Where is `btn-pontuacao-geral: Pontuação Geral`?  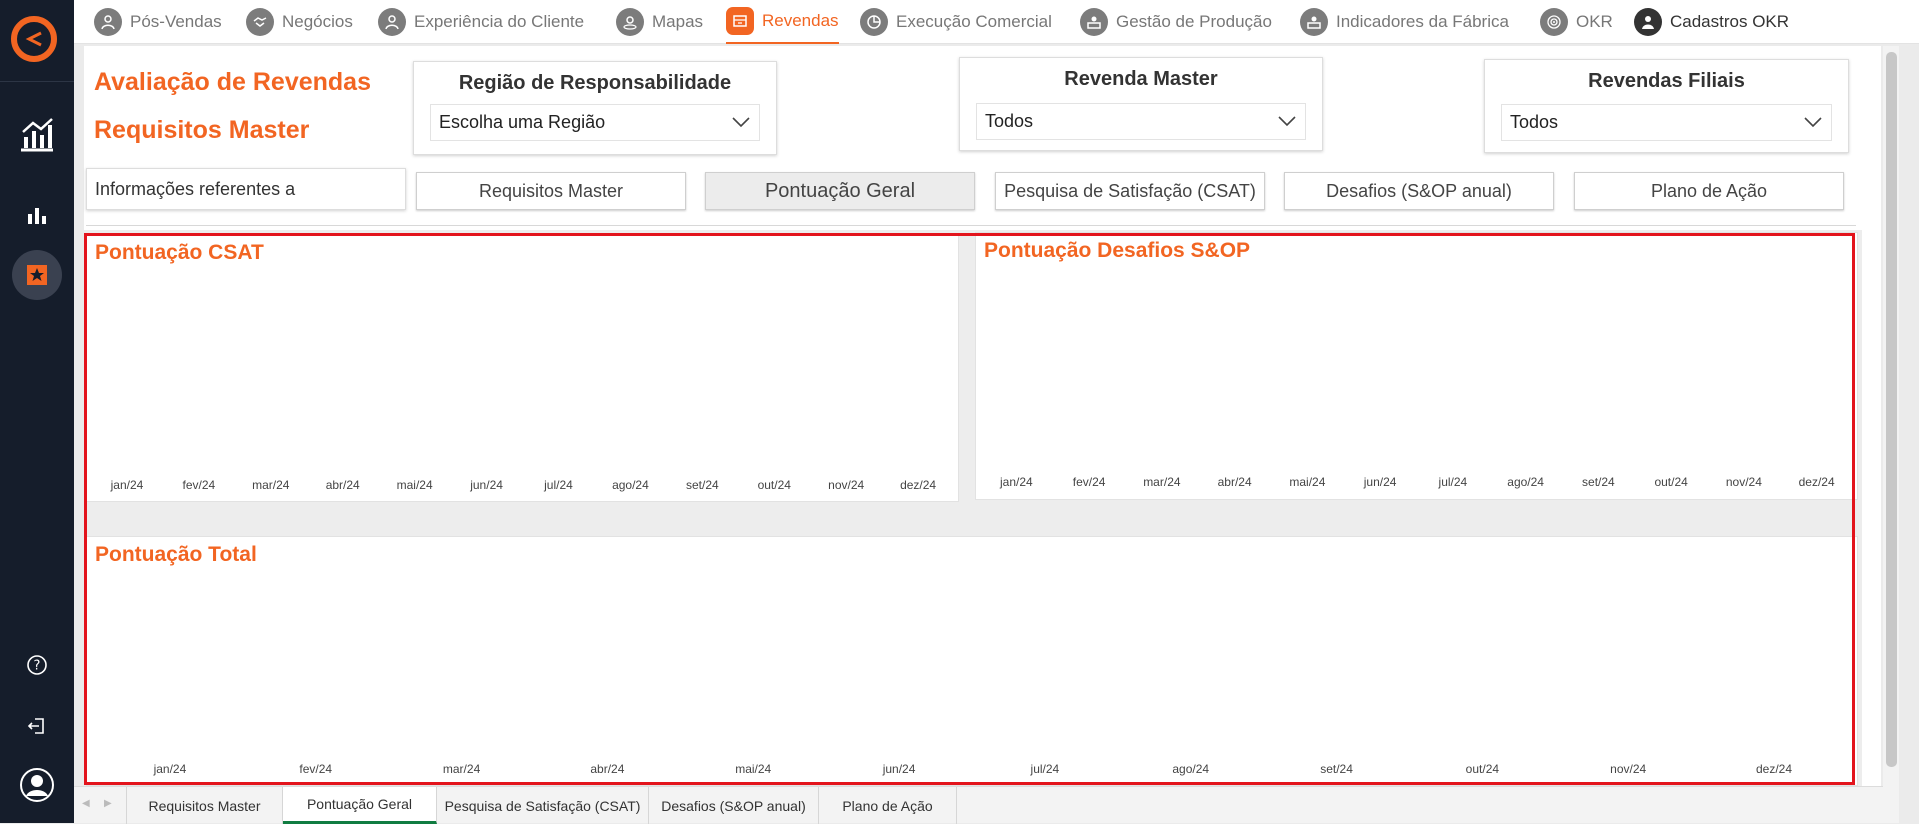 btn-pontuacao-geral: Pontuação Geral is located at coordinates (840, 191).